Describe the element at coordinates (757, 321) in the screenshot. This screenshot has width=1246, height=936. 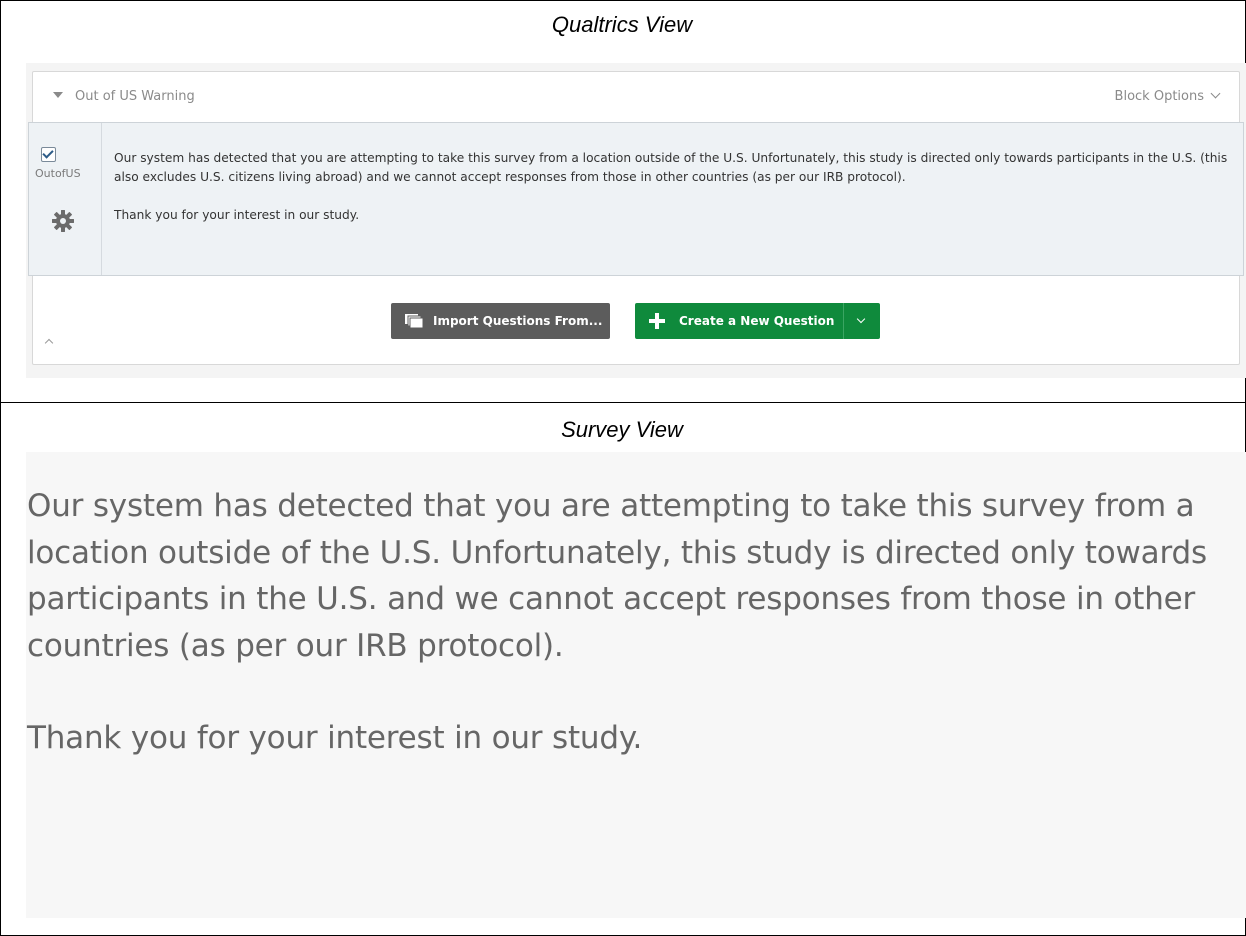
I see `create-question-label: Create a New Question` at that location.